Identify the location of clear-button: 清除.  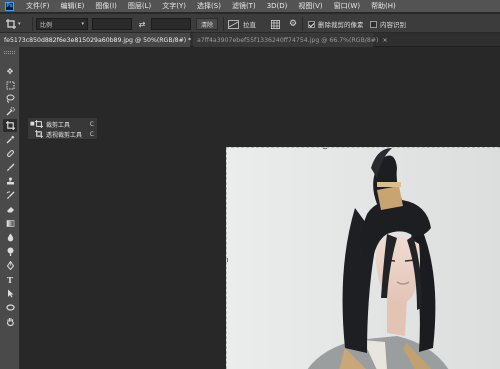
(207, 24).